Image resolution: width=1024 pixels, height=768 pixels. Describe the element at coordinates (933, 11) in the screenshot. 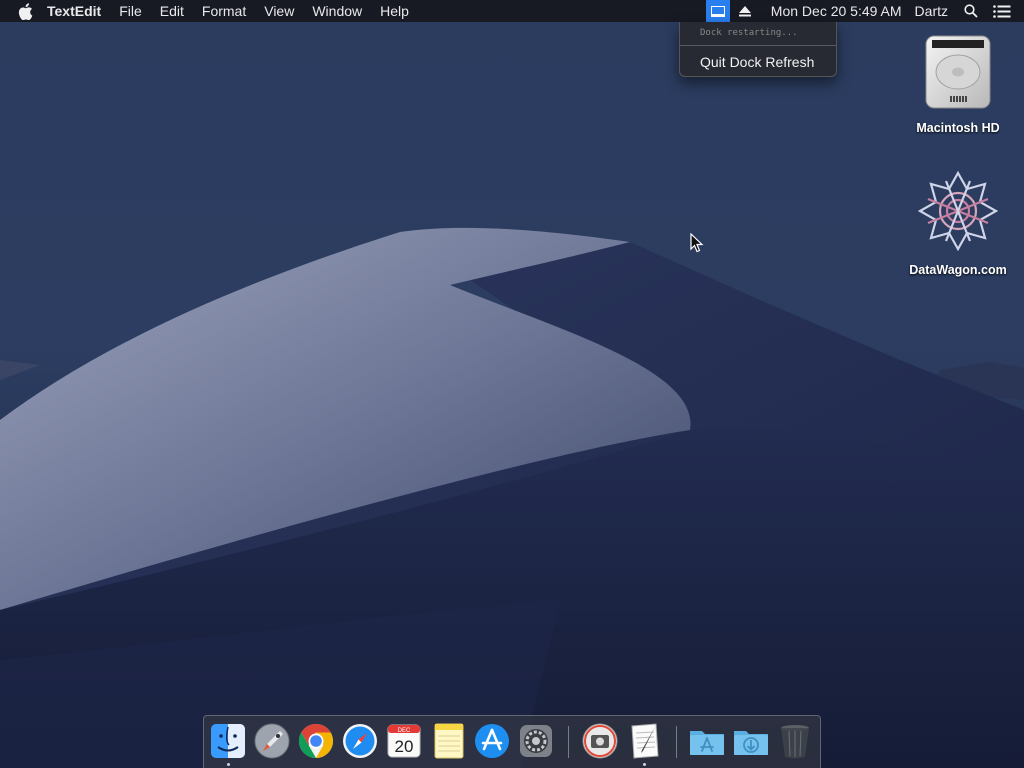

I see `menubar-user: Dartz` at that location.